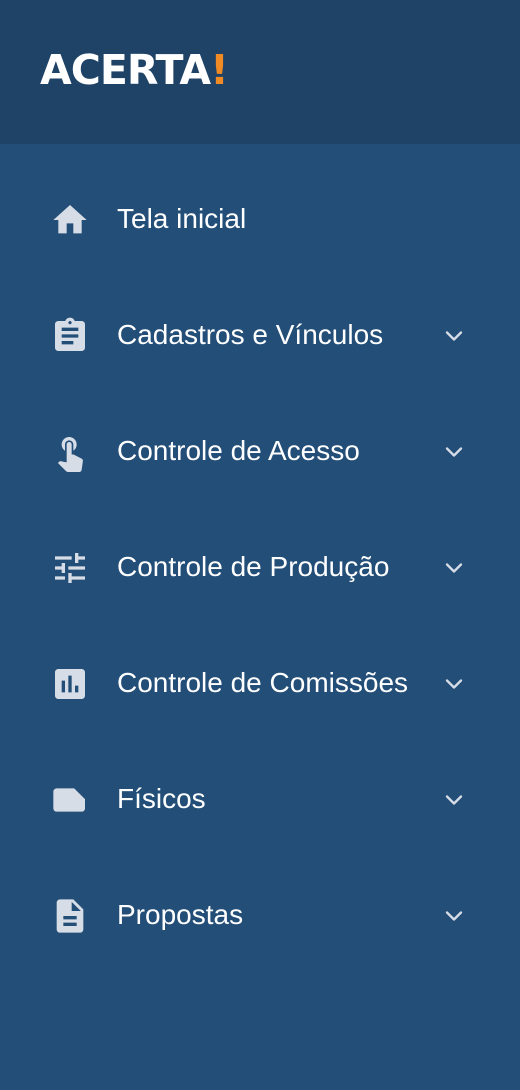  What do you see at coordinates (260, 914) in the screenshot?
I see `sidebar-item-propostas: Propostas` at bounding box center [260, 914].